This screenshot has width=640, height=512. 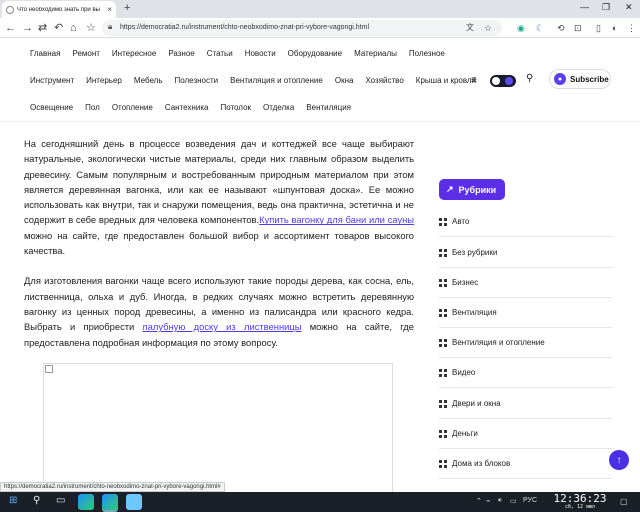 I want to click on category-item: Двери и окна, so click(x=525, y=404).